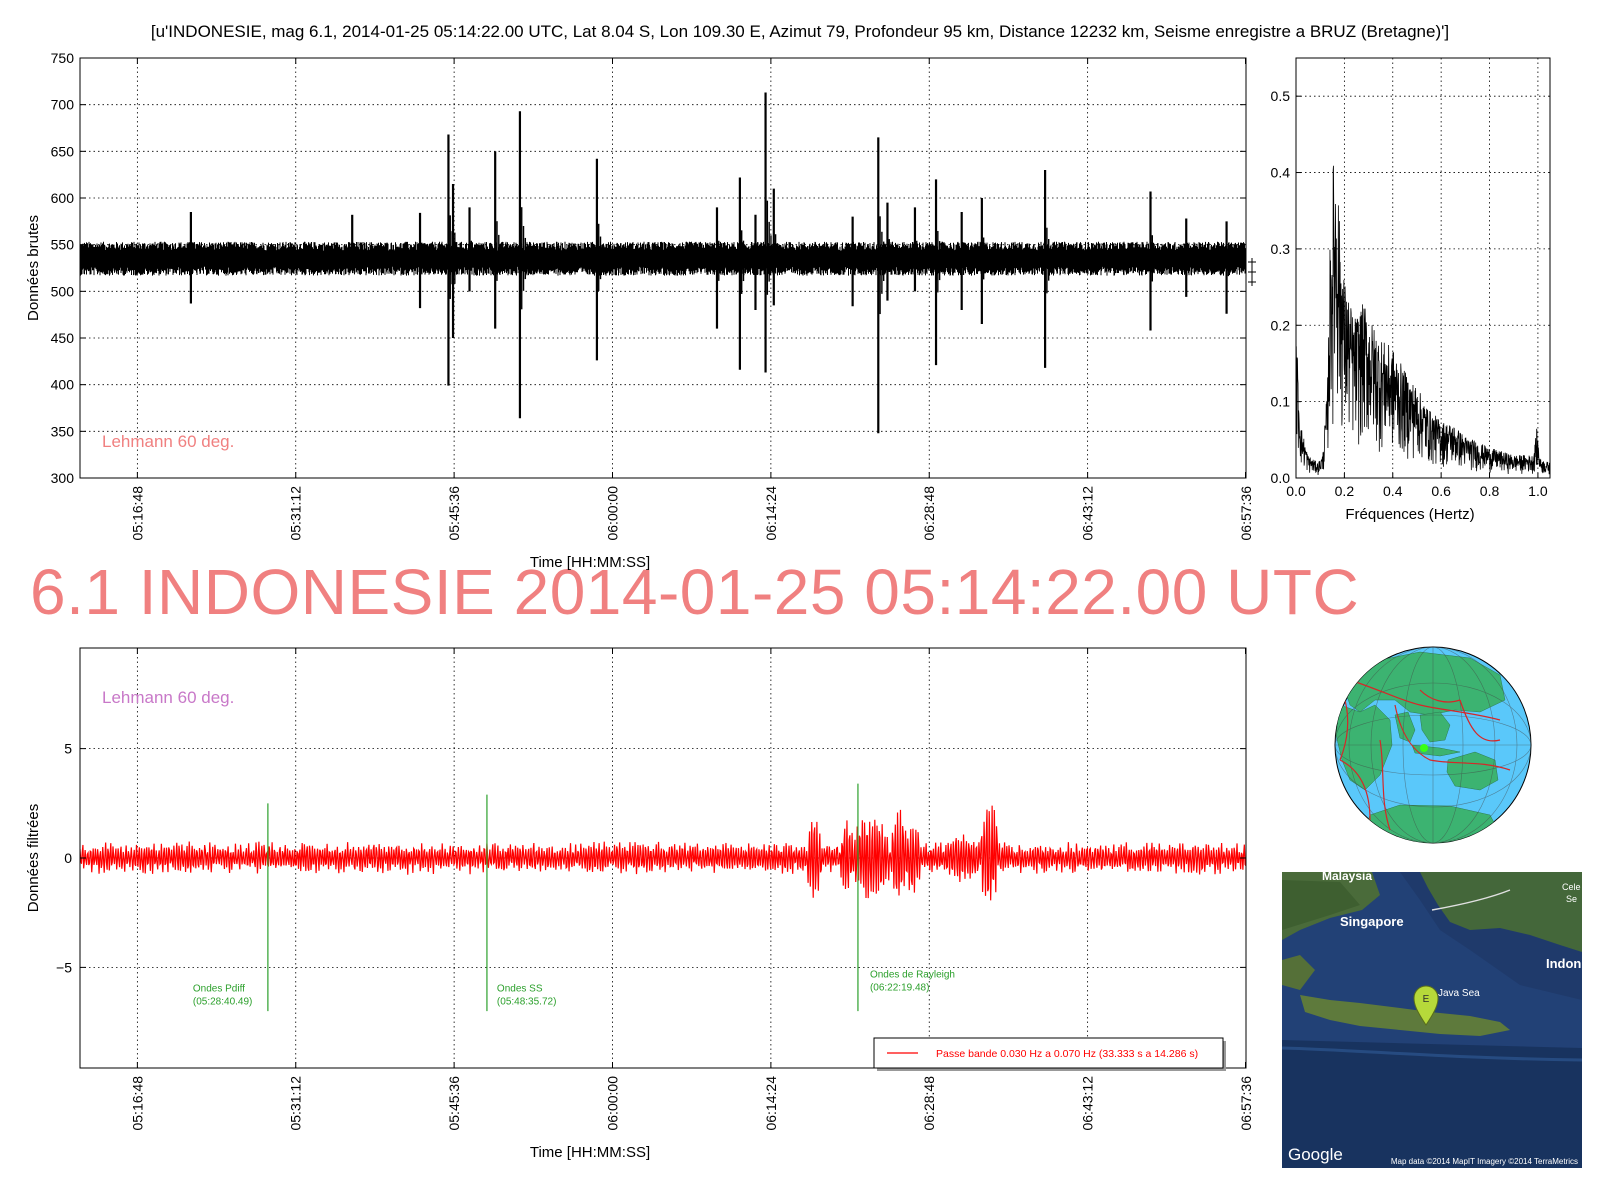 This screenshot has height=1188, width=1600. Describe the element at coordinates (1372, 921) in the screenshot. I see `map-label: Singapore` at that location.